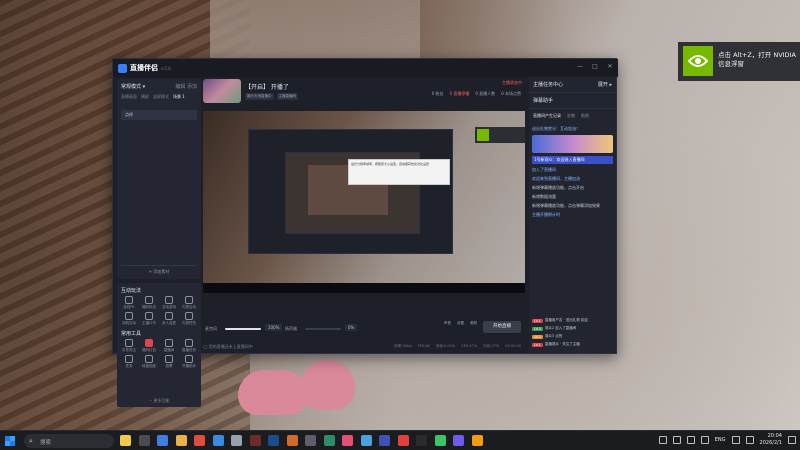 The image size is (800, 450). What do you see at coordinates (211, 328) in the screenshot?
I see `mic-label: 麦克风` at bounding box center [211, 328].